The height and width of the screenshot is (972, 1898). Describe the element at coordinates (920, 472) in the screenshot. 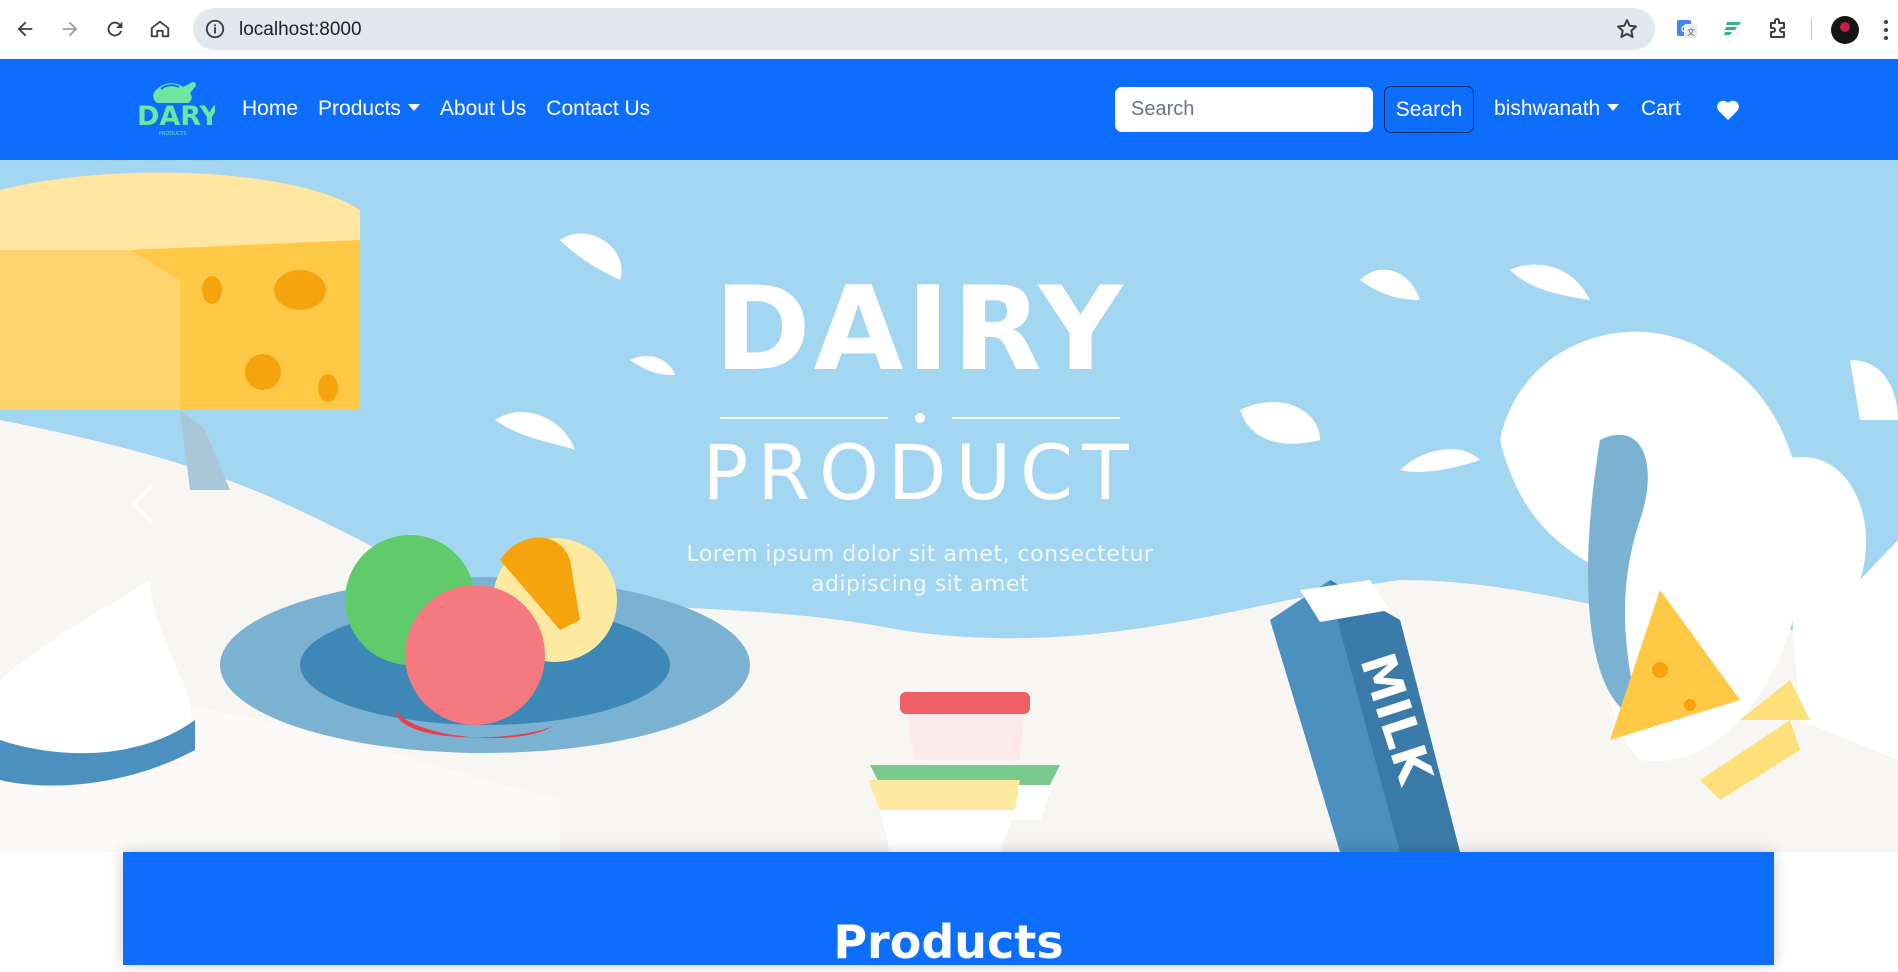

I see `hero-subtitle: PRODUCT` at that location.